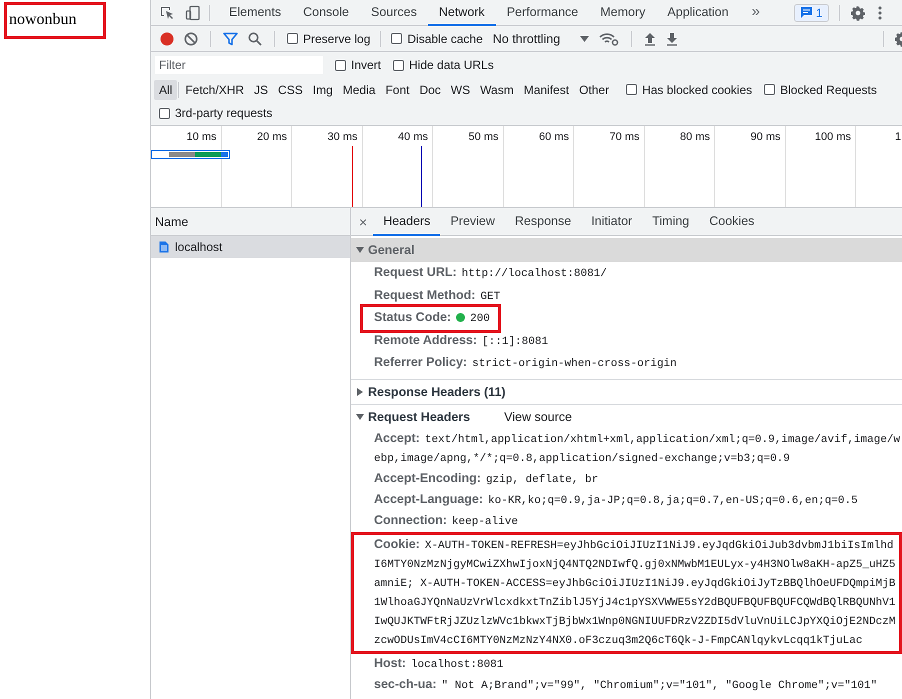 The image size is (902, 699). Describe the element at coordinates (429, 499) in the screenshot. I see `header-name: Accept-Language:` at that location.